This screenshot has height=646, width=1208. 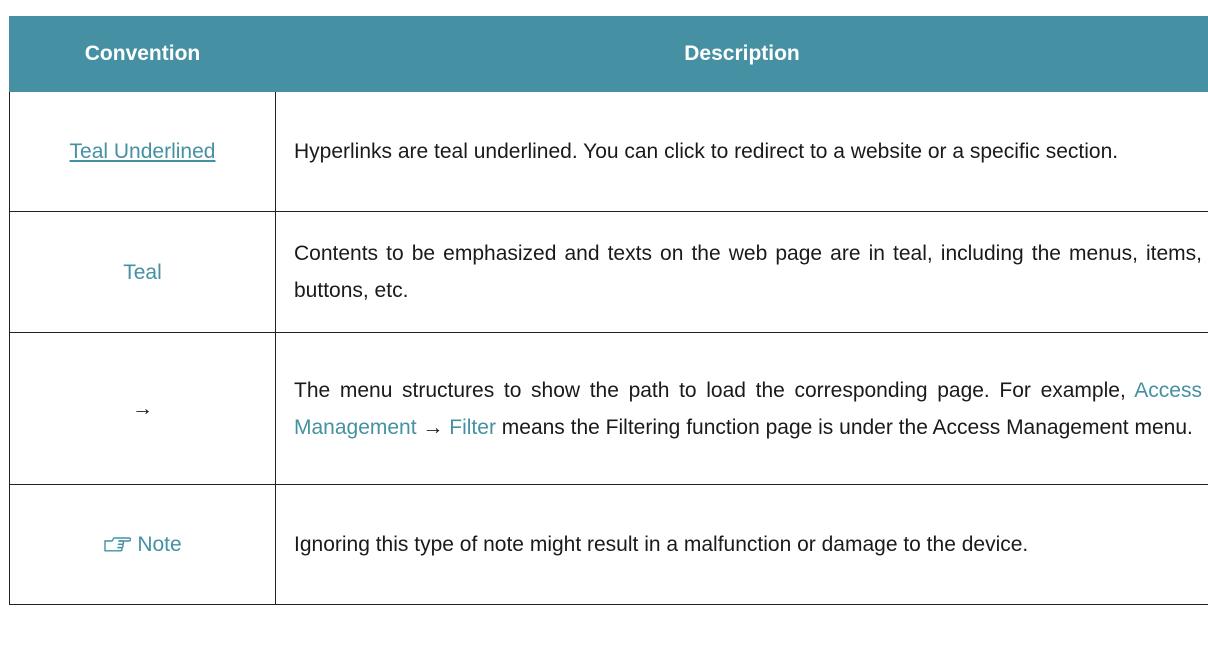 What do you see at coordinates (741, 54) in the screenshot?
I see `header-description: Description` at bounding box center [741, 54].